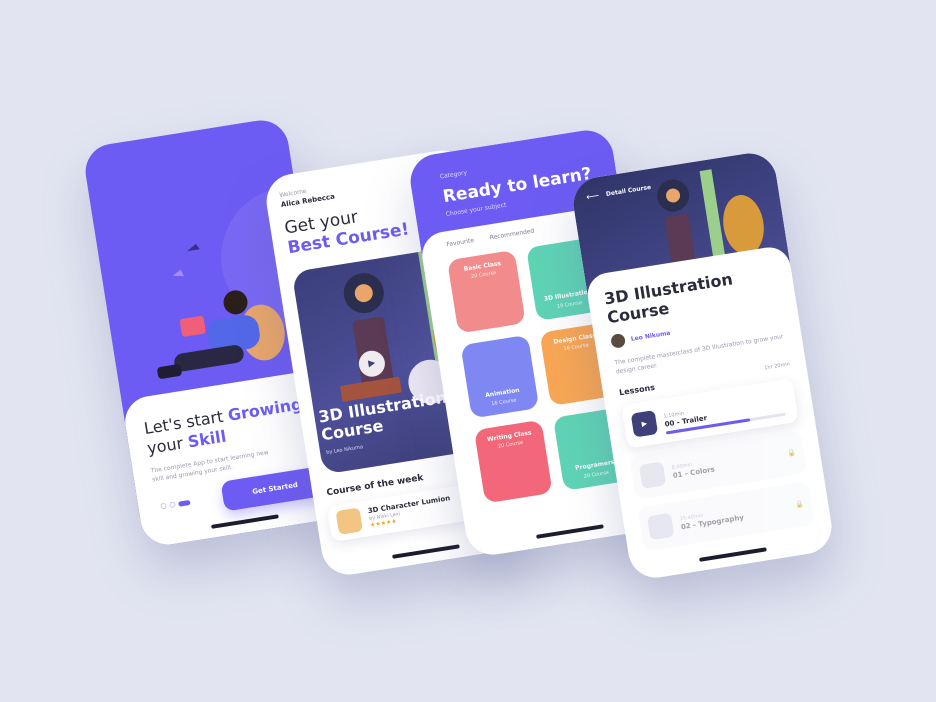 This screenshot has height=702, width=936. What do you see at coordinates (500, 376) in the screenshot?
I see `category-tile: Animation 16 Course` at bounding box center [500, 376].